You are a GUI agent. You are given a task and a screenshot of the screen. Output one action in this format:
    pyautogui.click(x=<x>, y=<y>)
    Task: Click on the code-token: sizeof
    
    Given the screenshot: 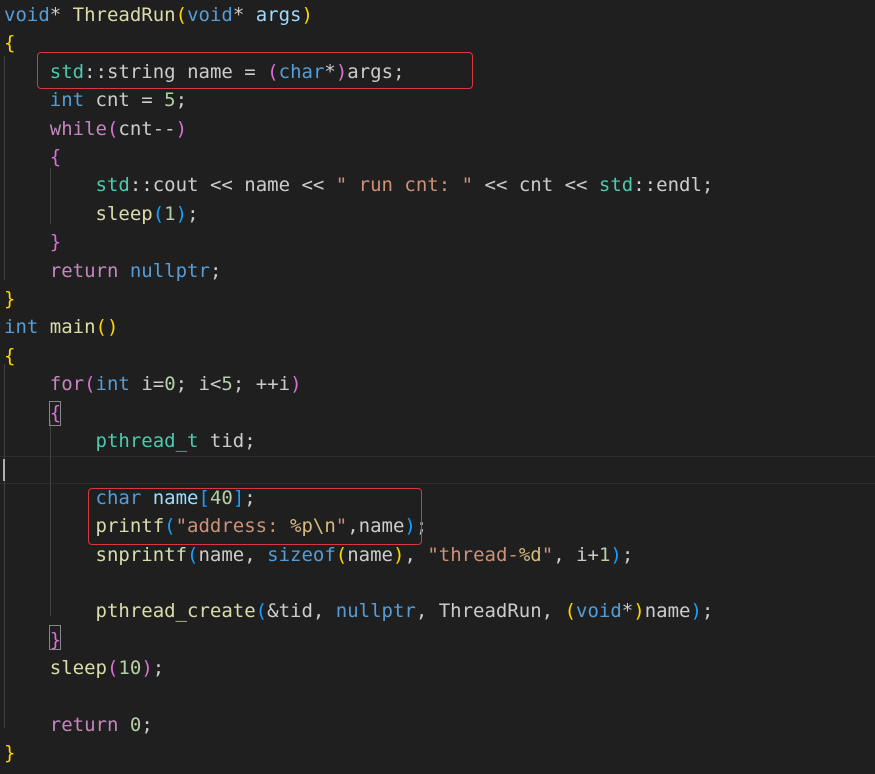 What is the action you would take?
    pyautogui.click(x=301, y=554)
    